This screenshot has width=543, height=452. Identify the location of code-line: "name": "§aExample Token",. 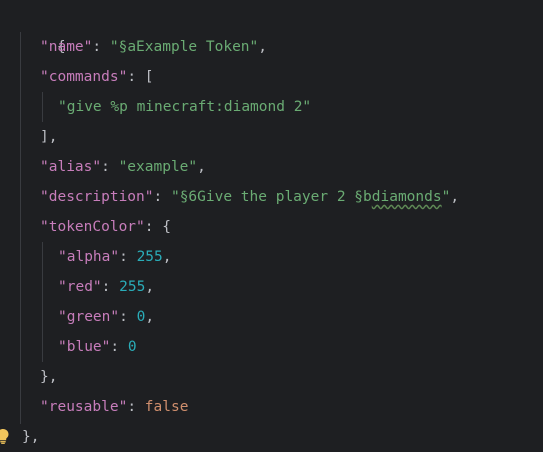
(153, 47).